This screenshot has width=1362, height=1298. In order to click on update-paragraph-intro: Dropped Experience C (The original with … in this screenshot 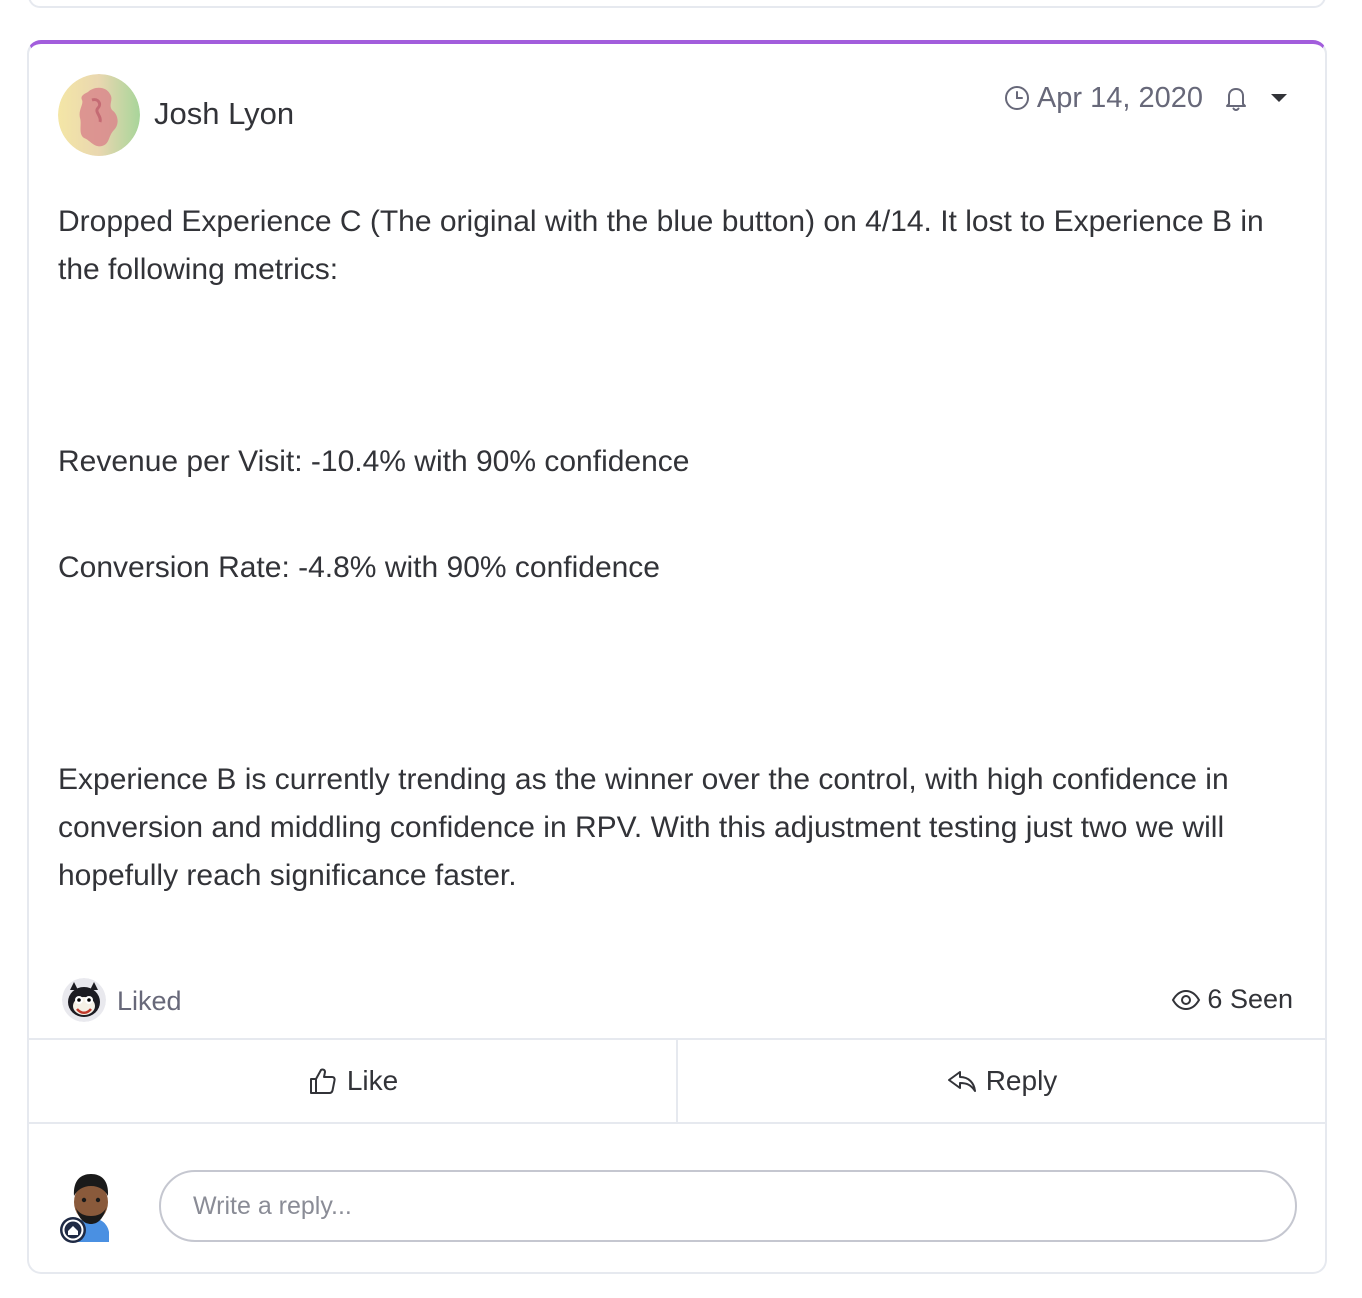, I will do `click(661, 245)`.